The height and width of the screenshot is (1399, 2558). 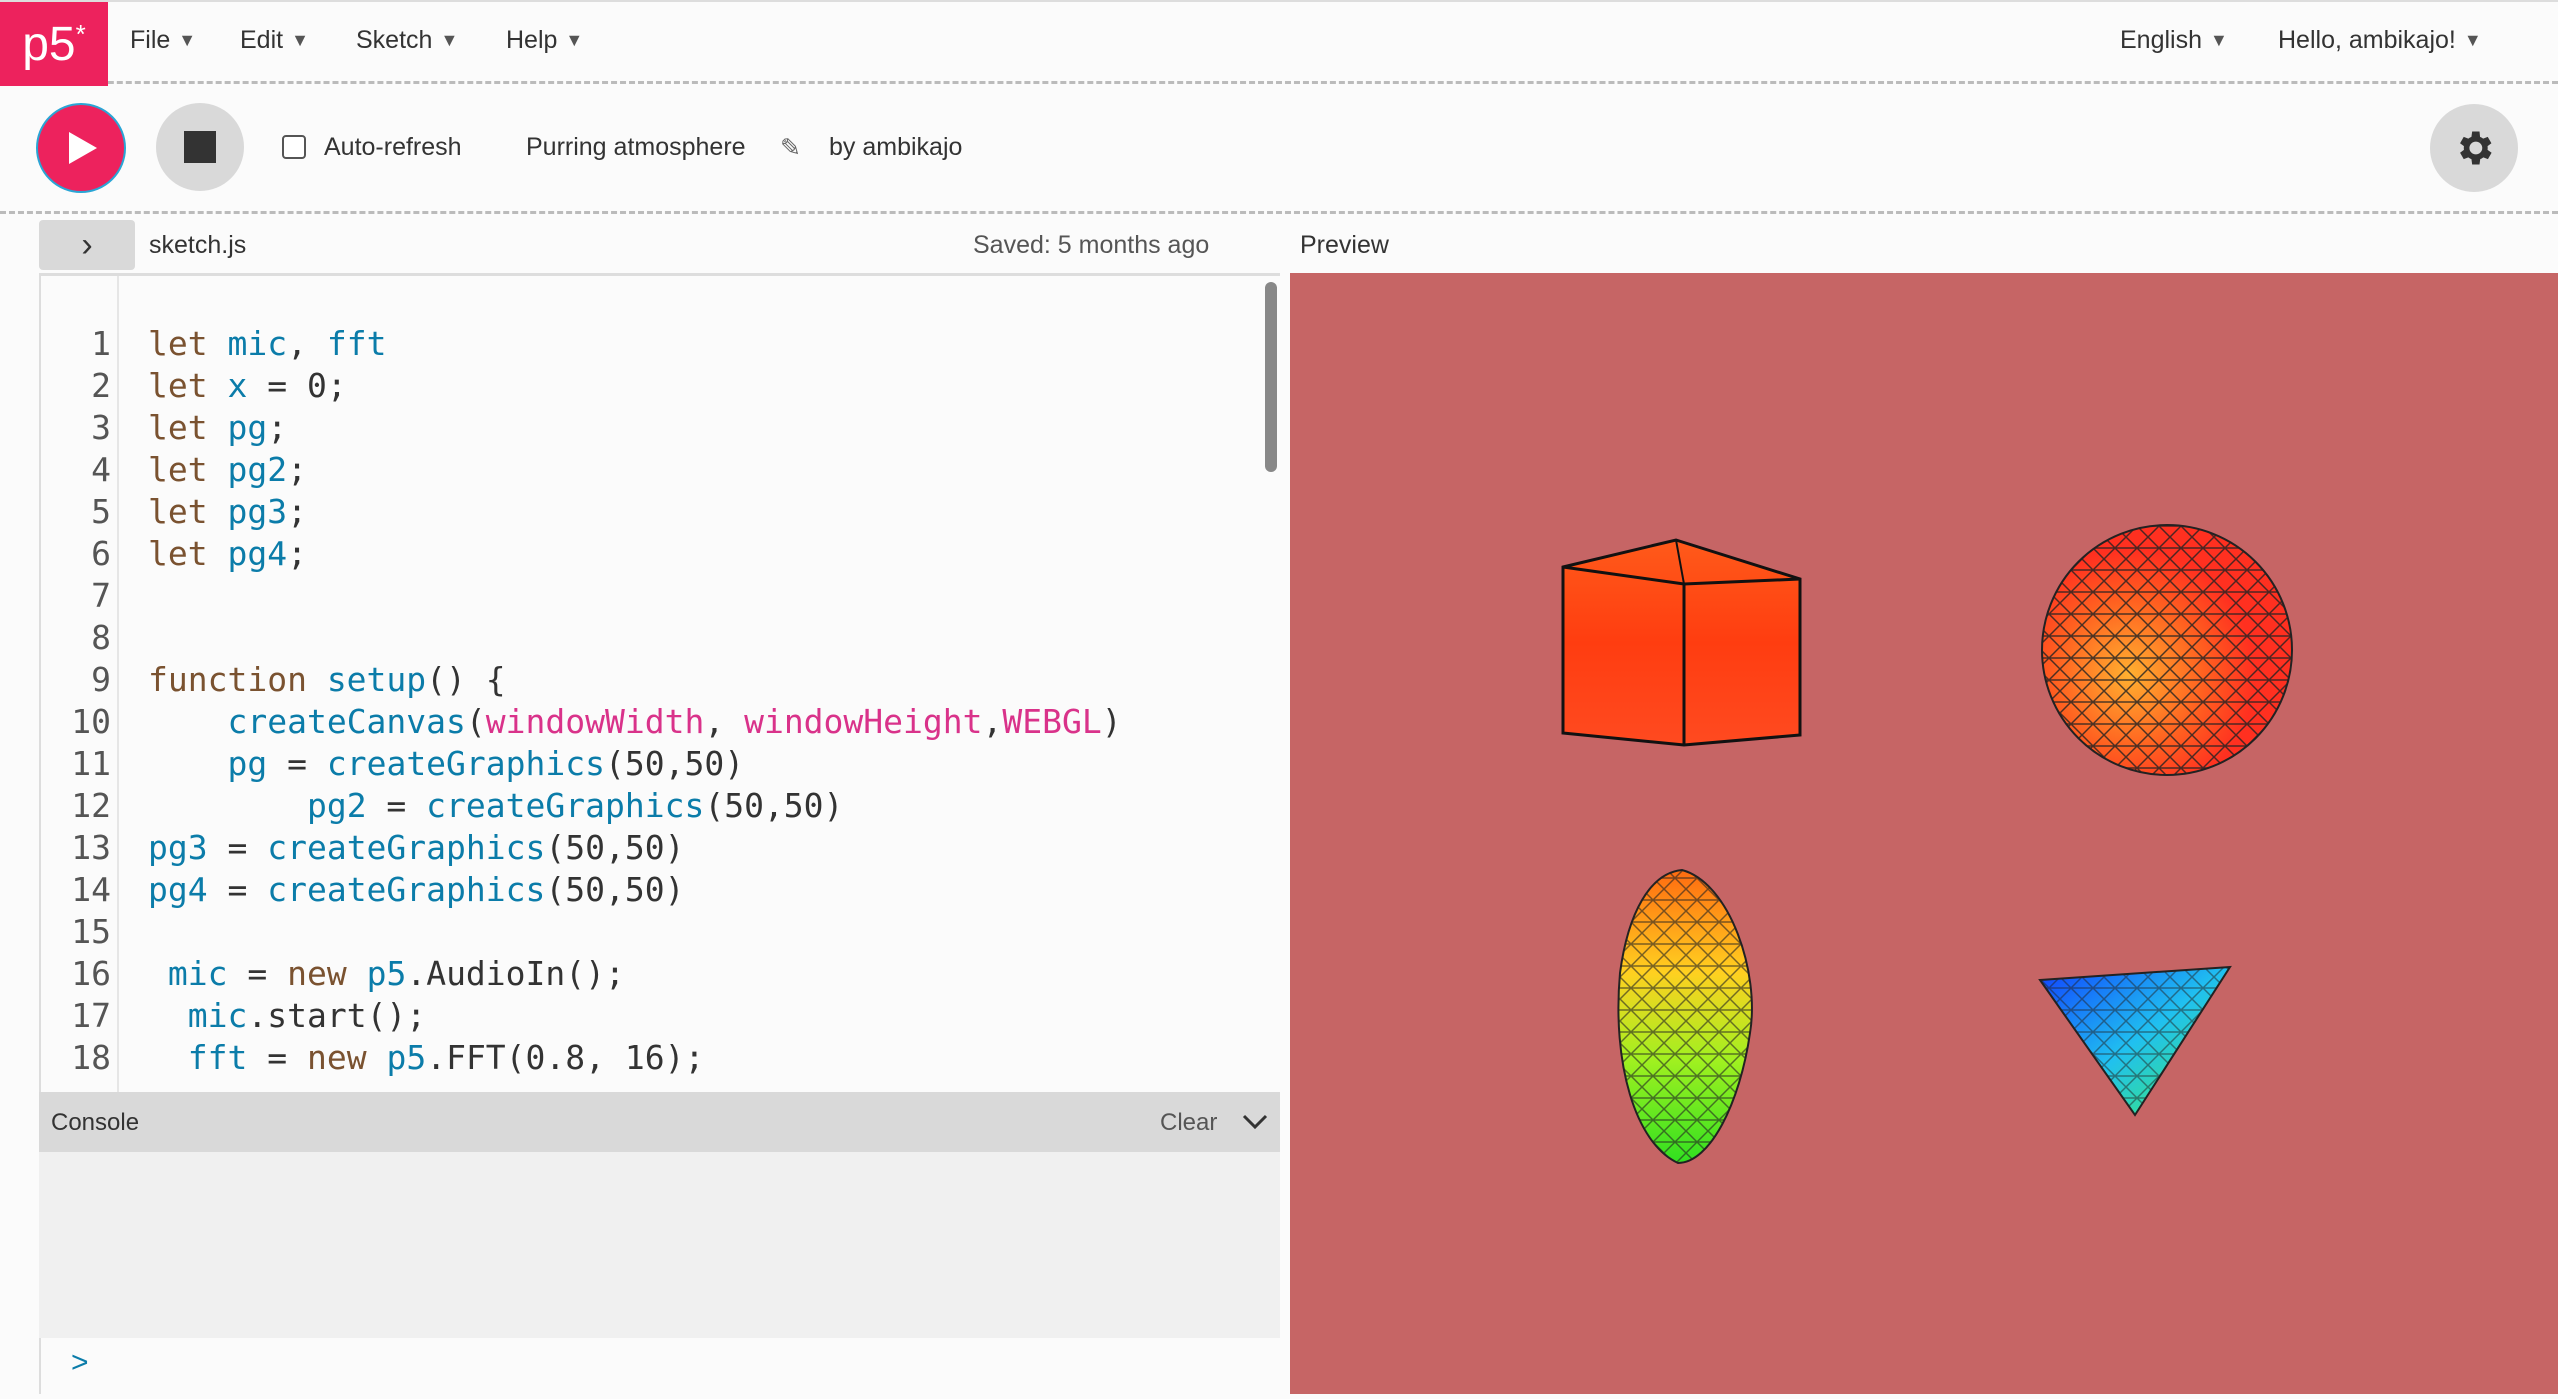 I want to click on settings-button, so click(x=2474, y=148).